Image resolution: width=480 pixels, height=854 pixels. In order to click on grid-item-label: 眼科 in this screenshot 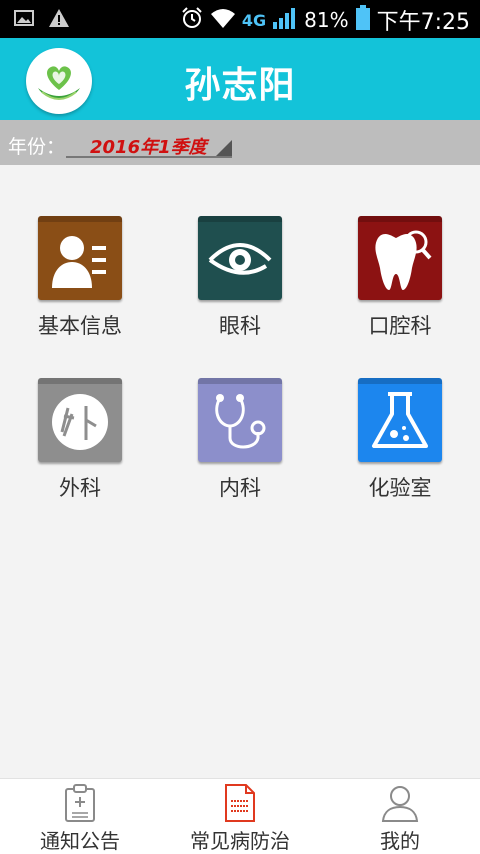, I will do `click(240, 326)`.